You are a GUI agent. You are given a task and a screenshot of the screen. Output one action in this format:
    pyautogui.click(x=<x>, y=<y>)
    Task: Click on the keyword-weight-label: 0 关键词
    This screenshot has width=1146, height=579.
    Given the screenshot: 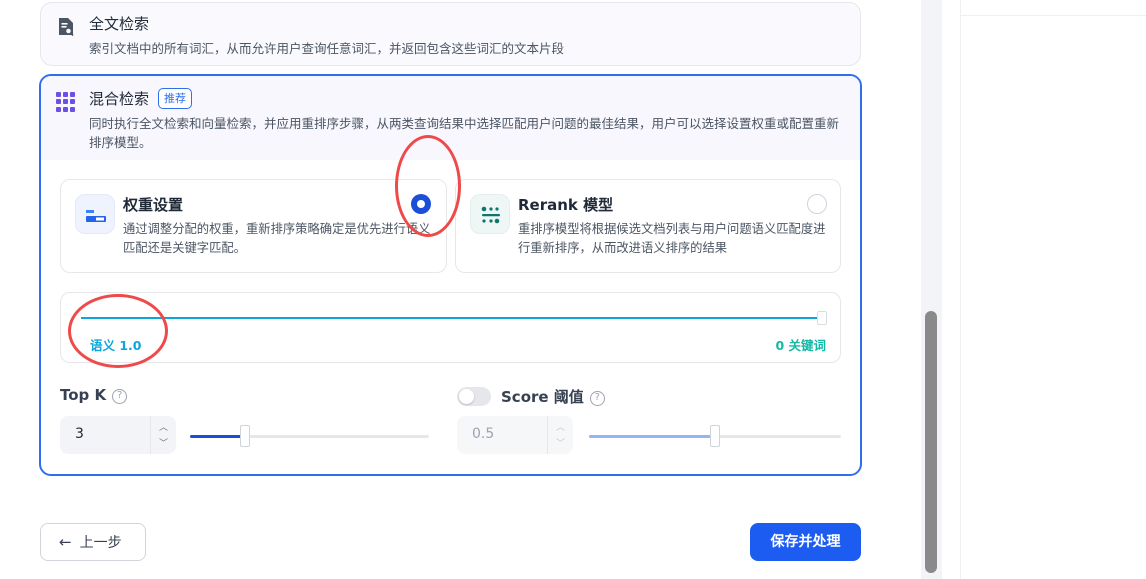 What is the action you would take?
    pyautogui.click(x=800, y=345)
    